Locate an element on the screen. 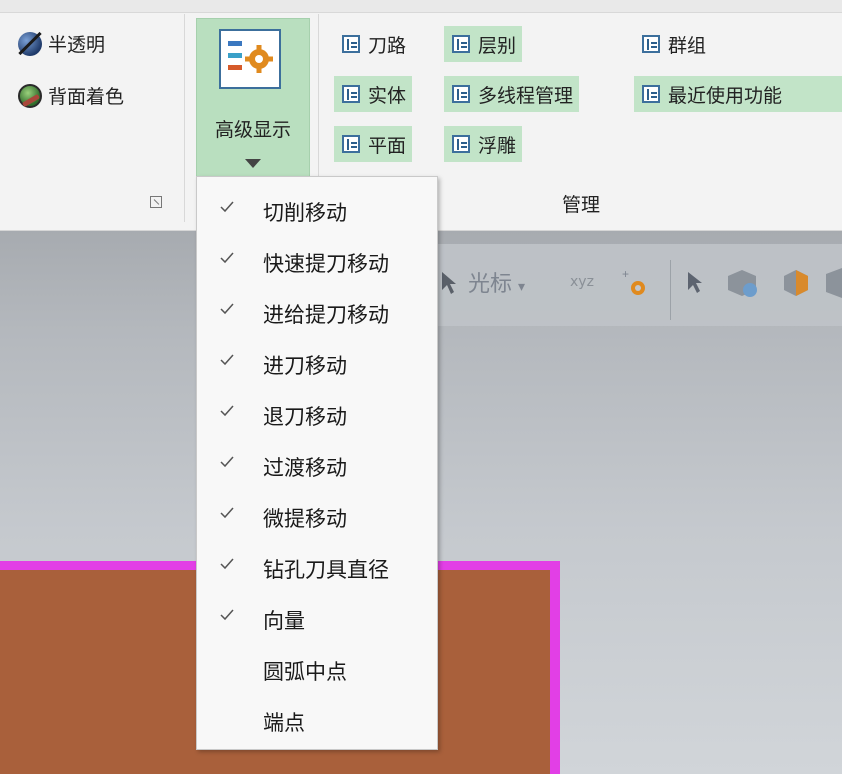 The height and width of the screenshot is (774, 842). dropdown-arrow-icon is located at coordinates (253, 163).